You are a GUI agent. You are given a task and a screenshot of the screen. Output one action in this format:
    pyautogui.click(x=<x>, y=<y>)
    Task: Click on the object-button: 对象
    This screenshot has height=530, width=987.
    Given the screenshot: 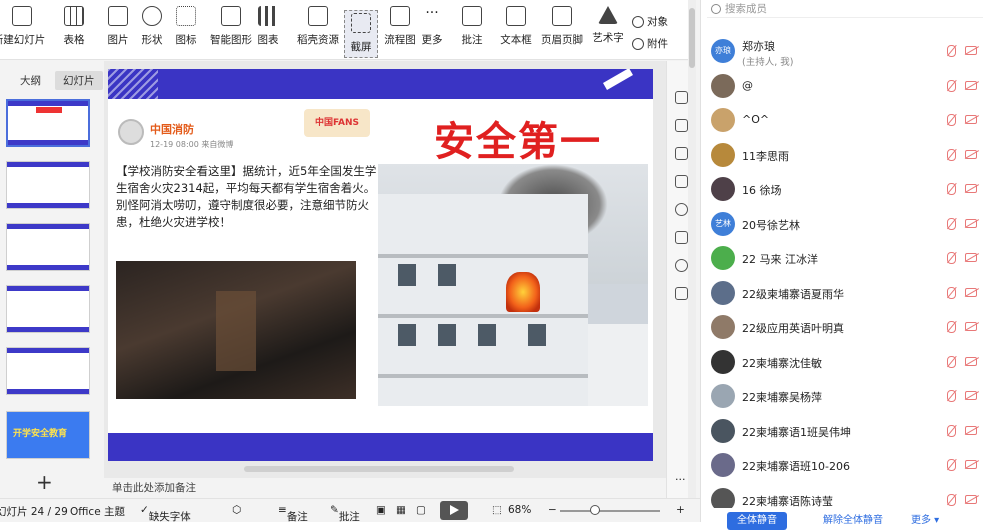 What is the action you would take?
    pyautogui.click(x=650, y=21)
    